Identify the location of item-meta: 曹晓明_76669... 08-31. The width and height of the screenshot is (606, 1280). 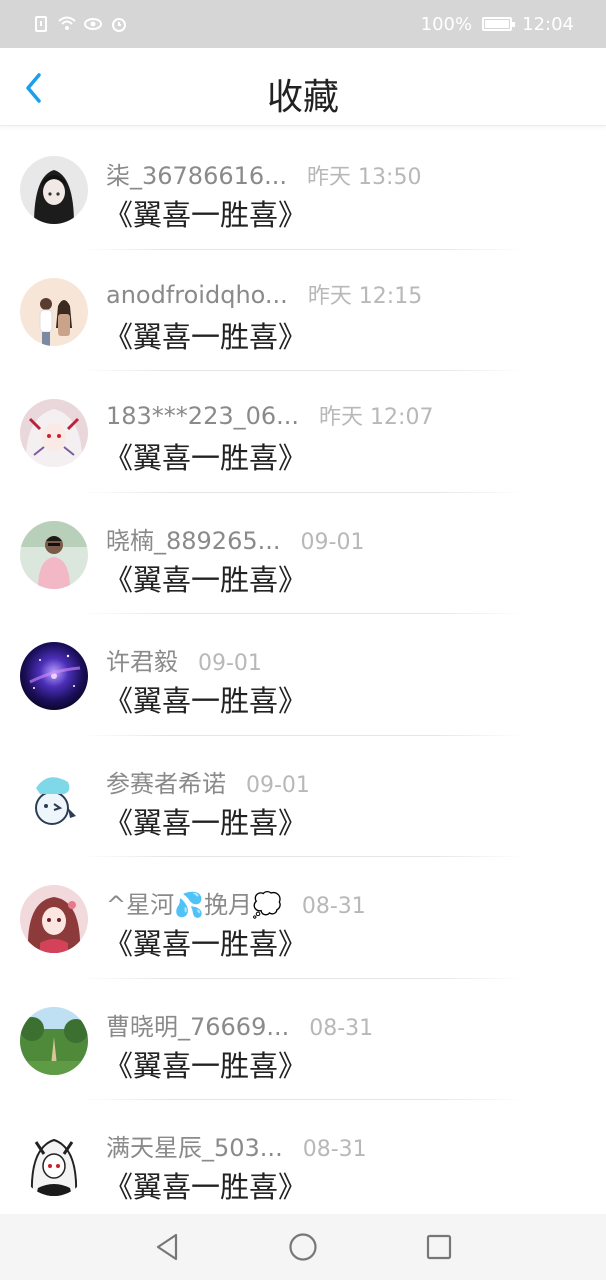
(239, 1024).